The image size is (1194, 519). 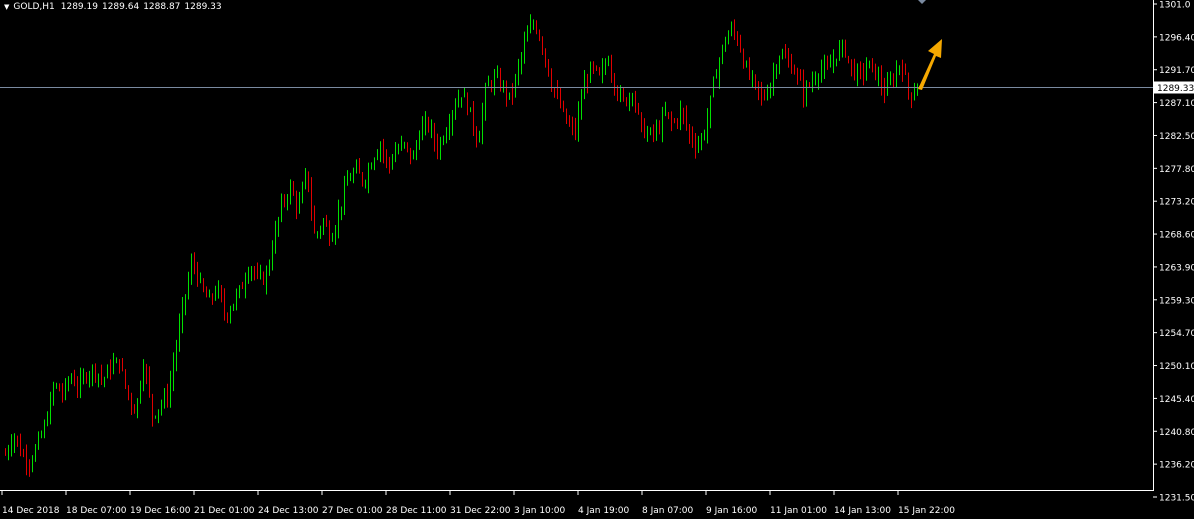 I want to click on price-tick-label: 1287.10, so click(x=1176, y=104).